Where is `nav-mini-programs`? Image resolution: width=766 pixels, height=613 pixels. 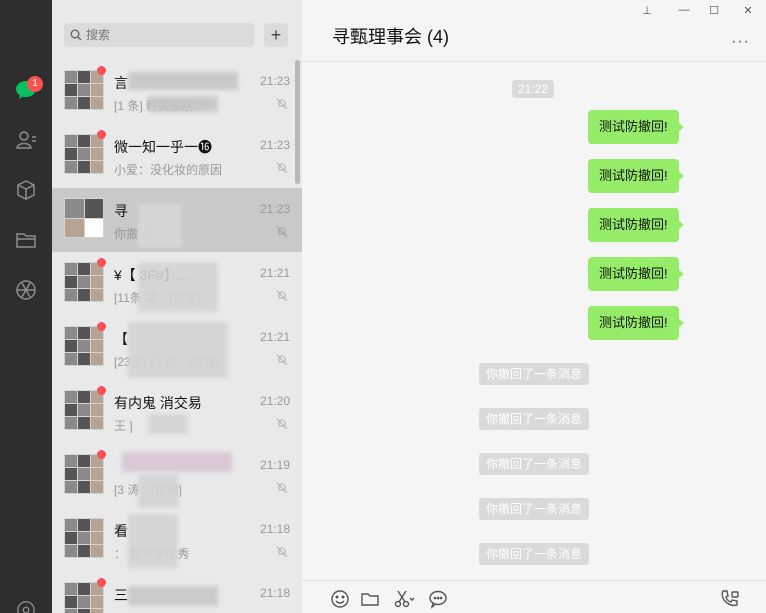
nav-mini-programs is located at coordinates (26, 601).